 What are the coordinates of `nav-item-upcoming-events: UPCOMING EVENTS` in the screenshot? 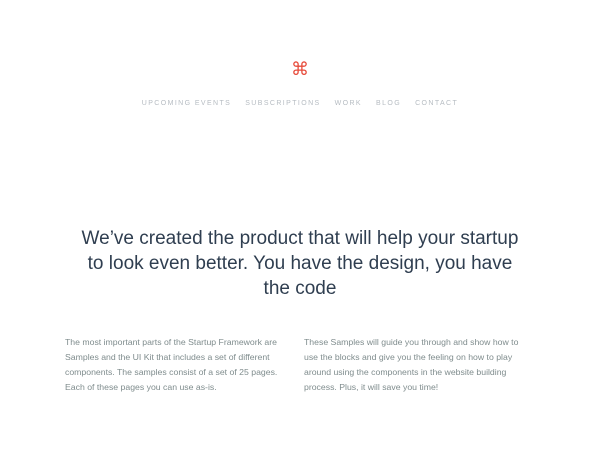 It's located at (186, 103).